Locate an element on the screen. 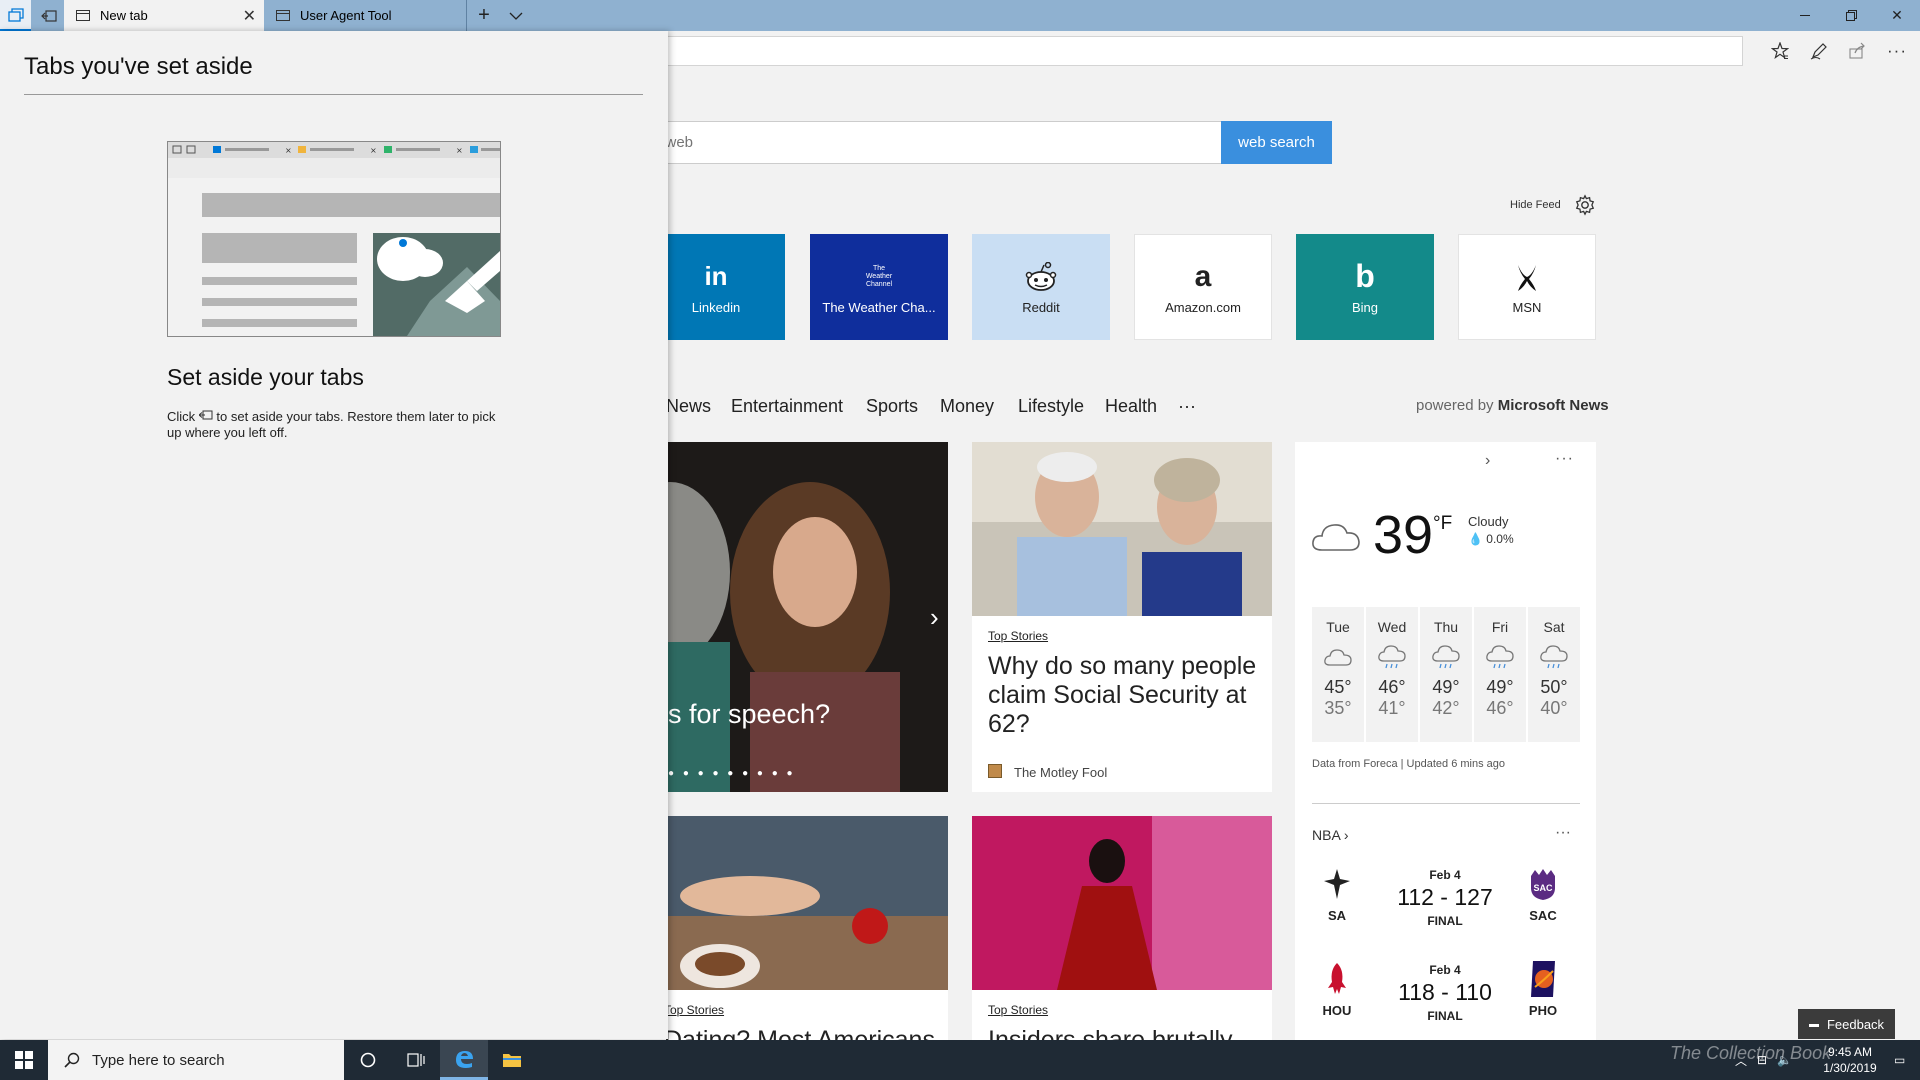 This screenshot has width=1920, height=1080. minimize-button is located at coordinates (1805, 15).